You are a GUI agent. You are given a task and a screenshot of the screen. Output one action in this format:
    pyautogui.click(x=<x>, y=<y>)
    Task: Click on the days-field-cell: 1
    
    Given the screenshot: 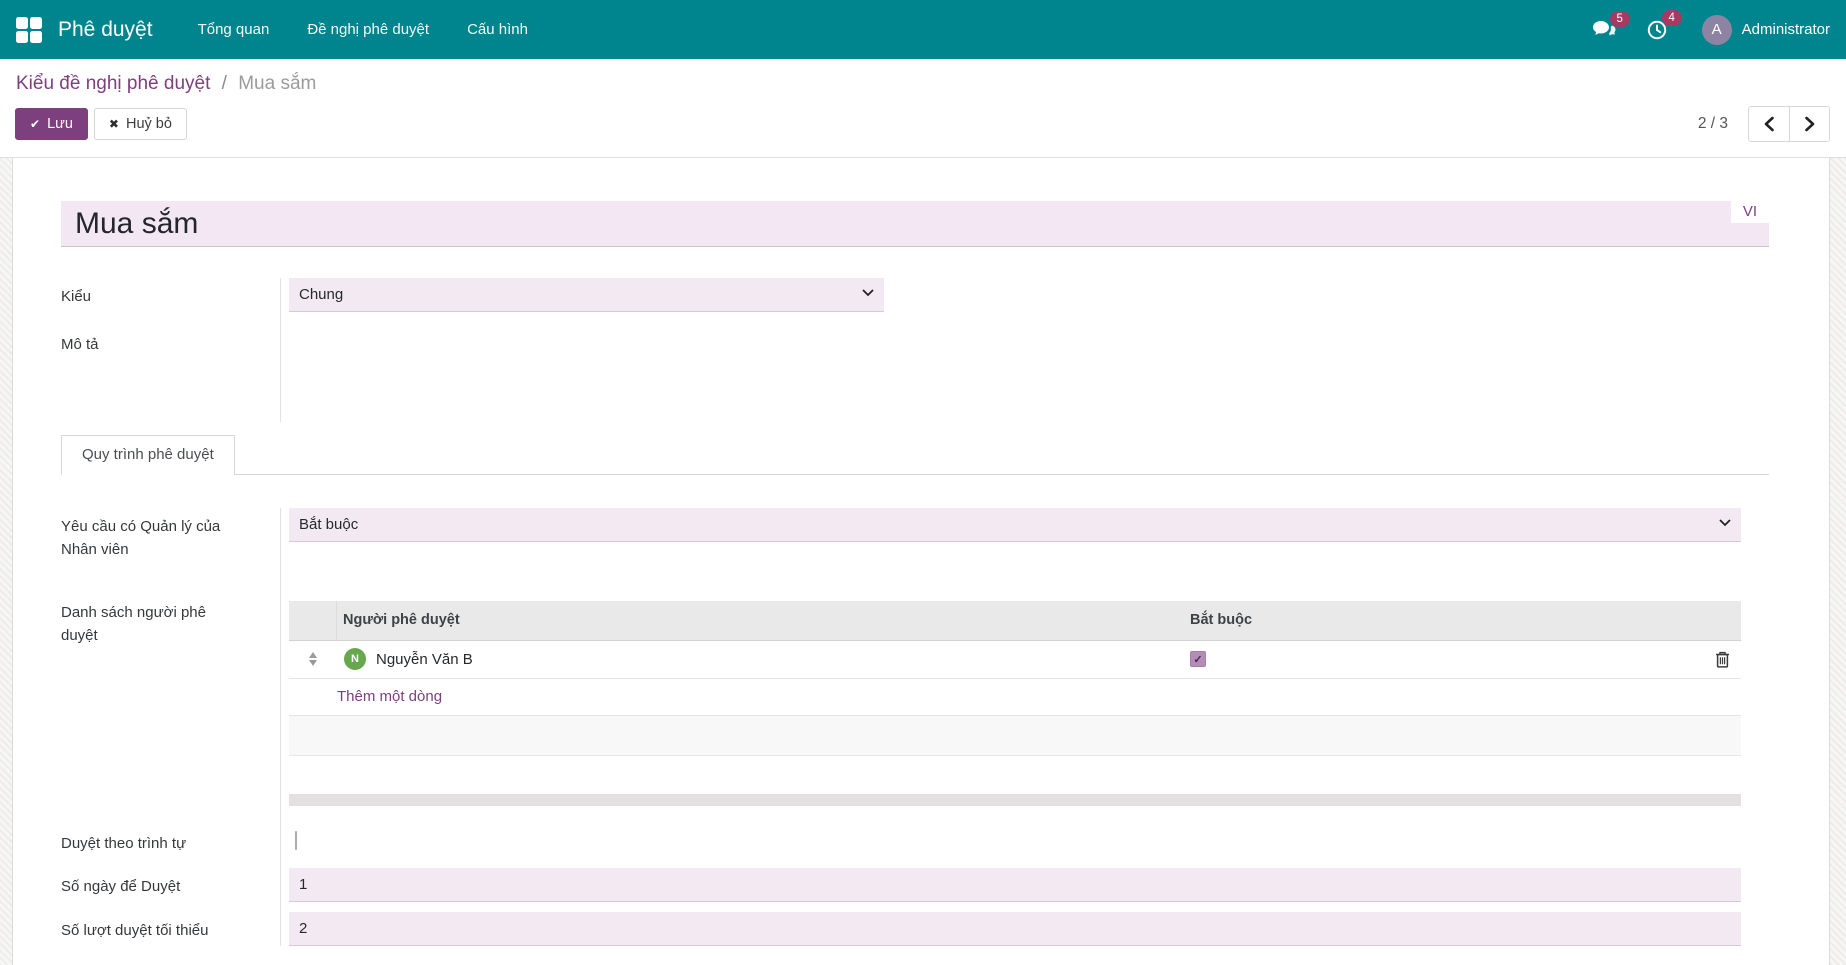 What is the action you would take?
    pyautogui.click(x=1010, y=889)
    